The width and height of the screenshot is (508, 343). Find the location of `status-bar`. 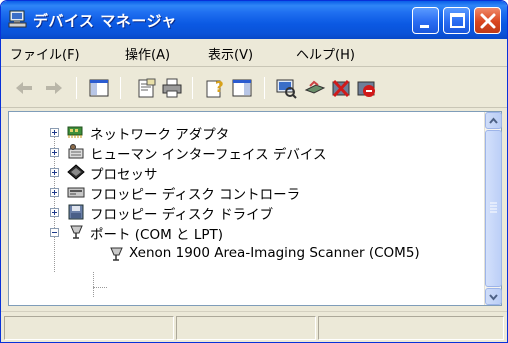

status-bar is located at coordinates (254, 326).